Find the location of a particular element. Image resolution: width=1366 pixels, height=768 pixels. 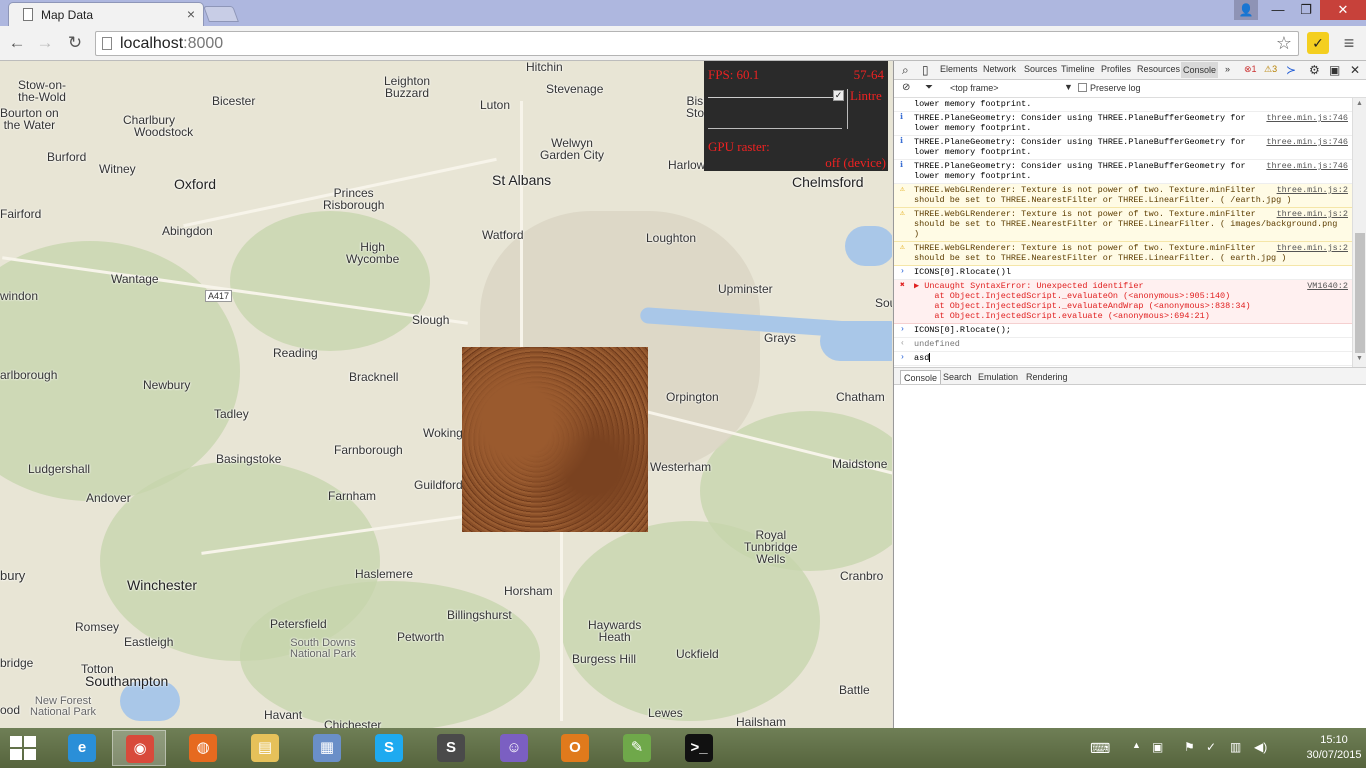

forward-button: → is located at coordinates (45, 43).